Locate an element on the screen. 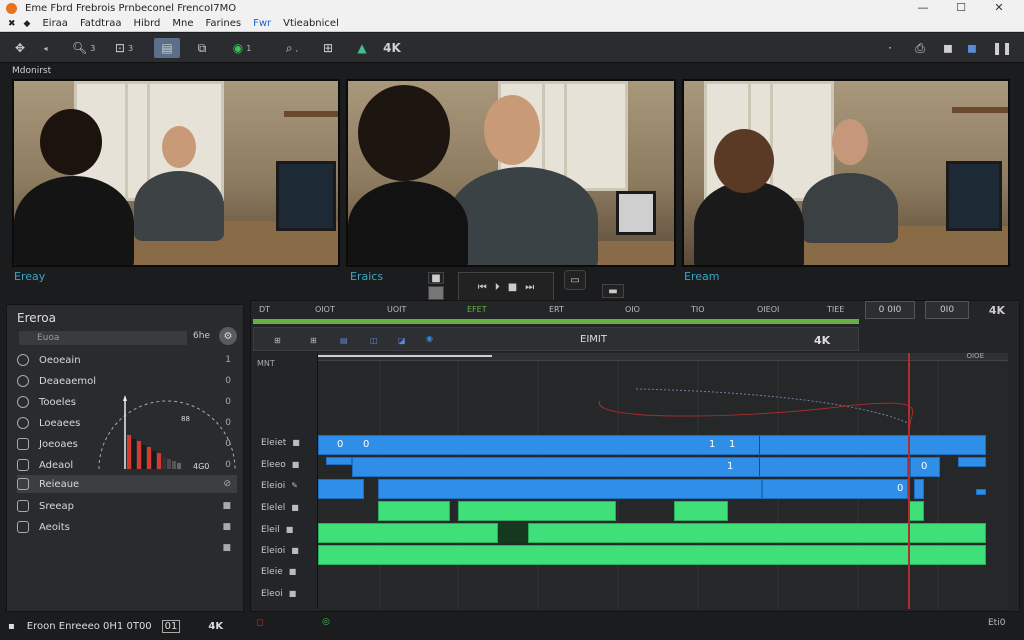  window-title: Eme Fbrd Frebrois Prnbeconel FrencoI7MO is located at coordinates (131, 8).